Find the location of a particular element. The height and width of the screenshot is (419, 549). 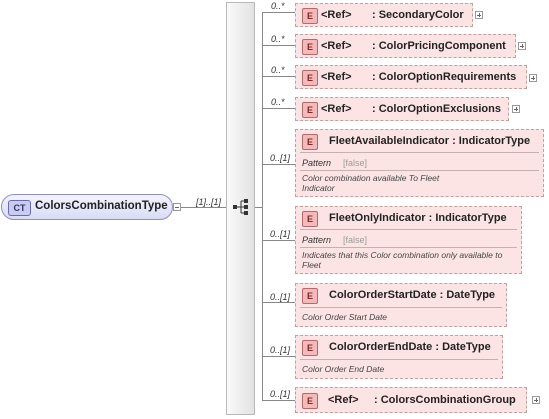

element-name: ColorOrderStartDate : DateType is located at coordinates (412, 295).